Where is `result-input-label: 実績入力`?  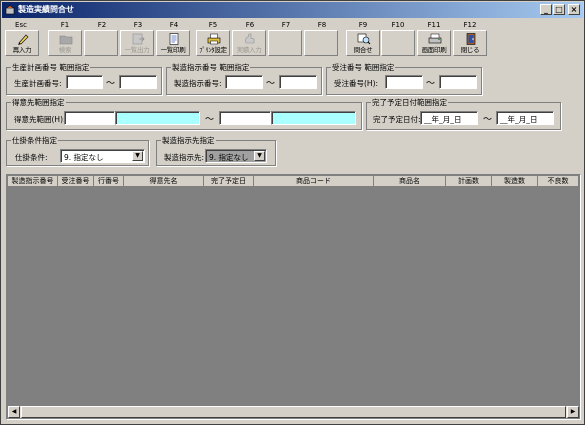
result-input-label: 実績入力 is located at coordinates (249, 50).